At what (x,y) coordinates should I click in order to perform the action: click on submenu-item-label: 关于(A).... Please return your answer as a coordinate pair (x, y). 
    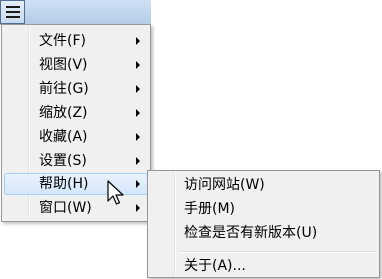
    Looking at the image, I should click on (215, 266).